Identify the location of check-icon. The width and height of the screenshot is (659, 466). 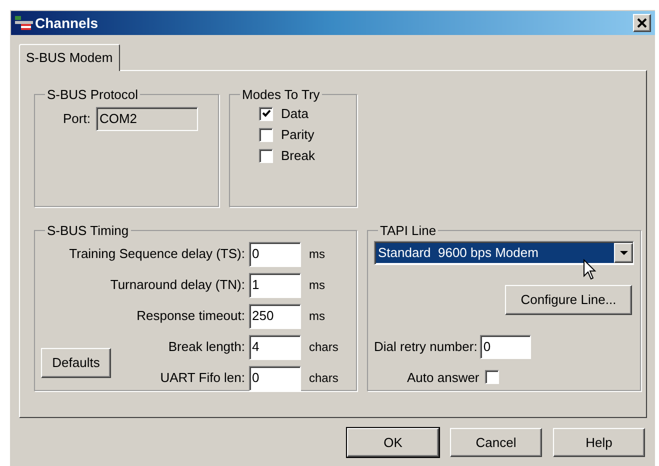
(266, 113).